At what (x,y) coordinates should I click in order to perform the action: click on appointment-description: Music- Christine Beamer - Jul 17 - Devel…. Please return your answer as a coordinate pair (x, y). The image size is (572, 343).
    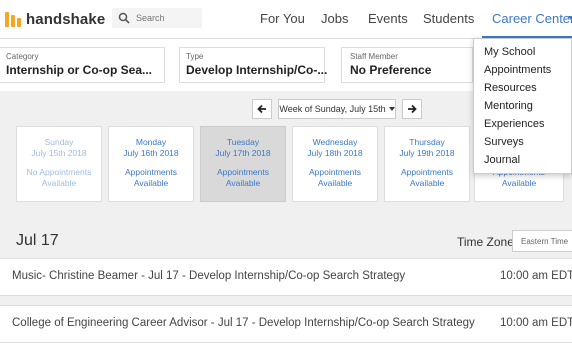
    Looking at the image, I should click on (209, 276).